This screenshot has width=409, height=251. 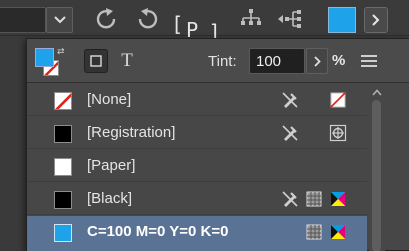 I want to click on toolbar-color-swatch, so click(x=342, y=20).